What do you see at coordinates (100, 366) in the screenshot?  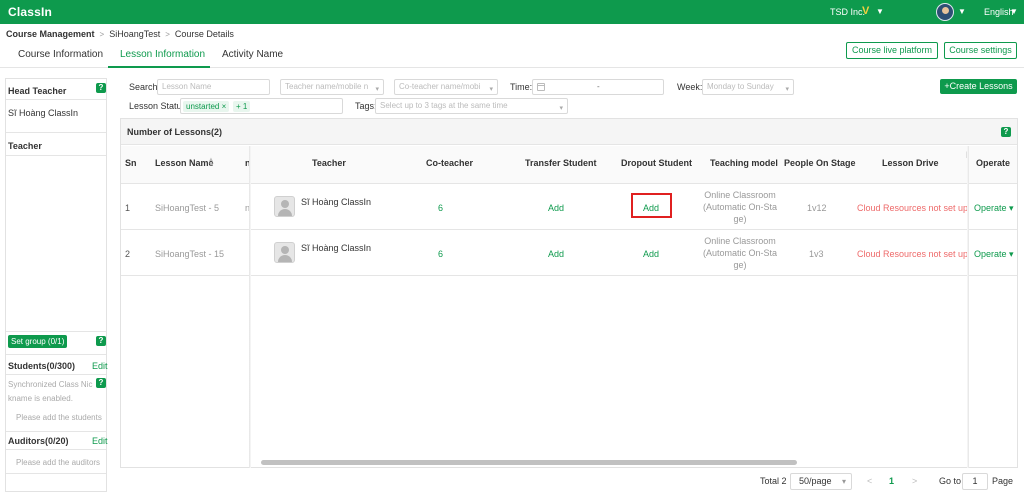 I see `edit-students-link: Edit` at bounding box center [100, 366].